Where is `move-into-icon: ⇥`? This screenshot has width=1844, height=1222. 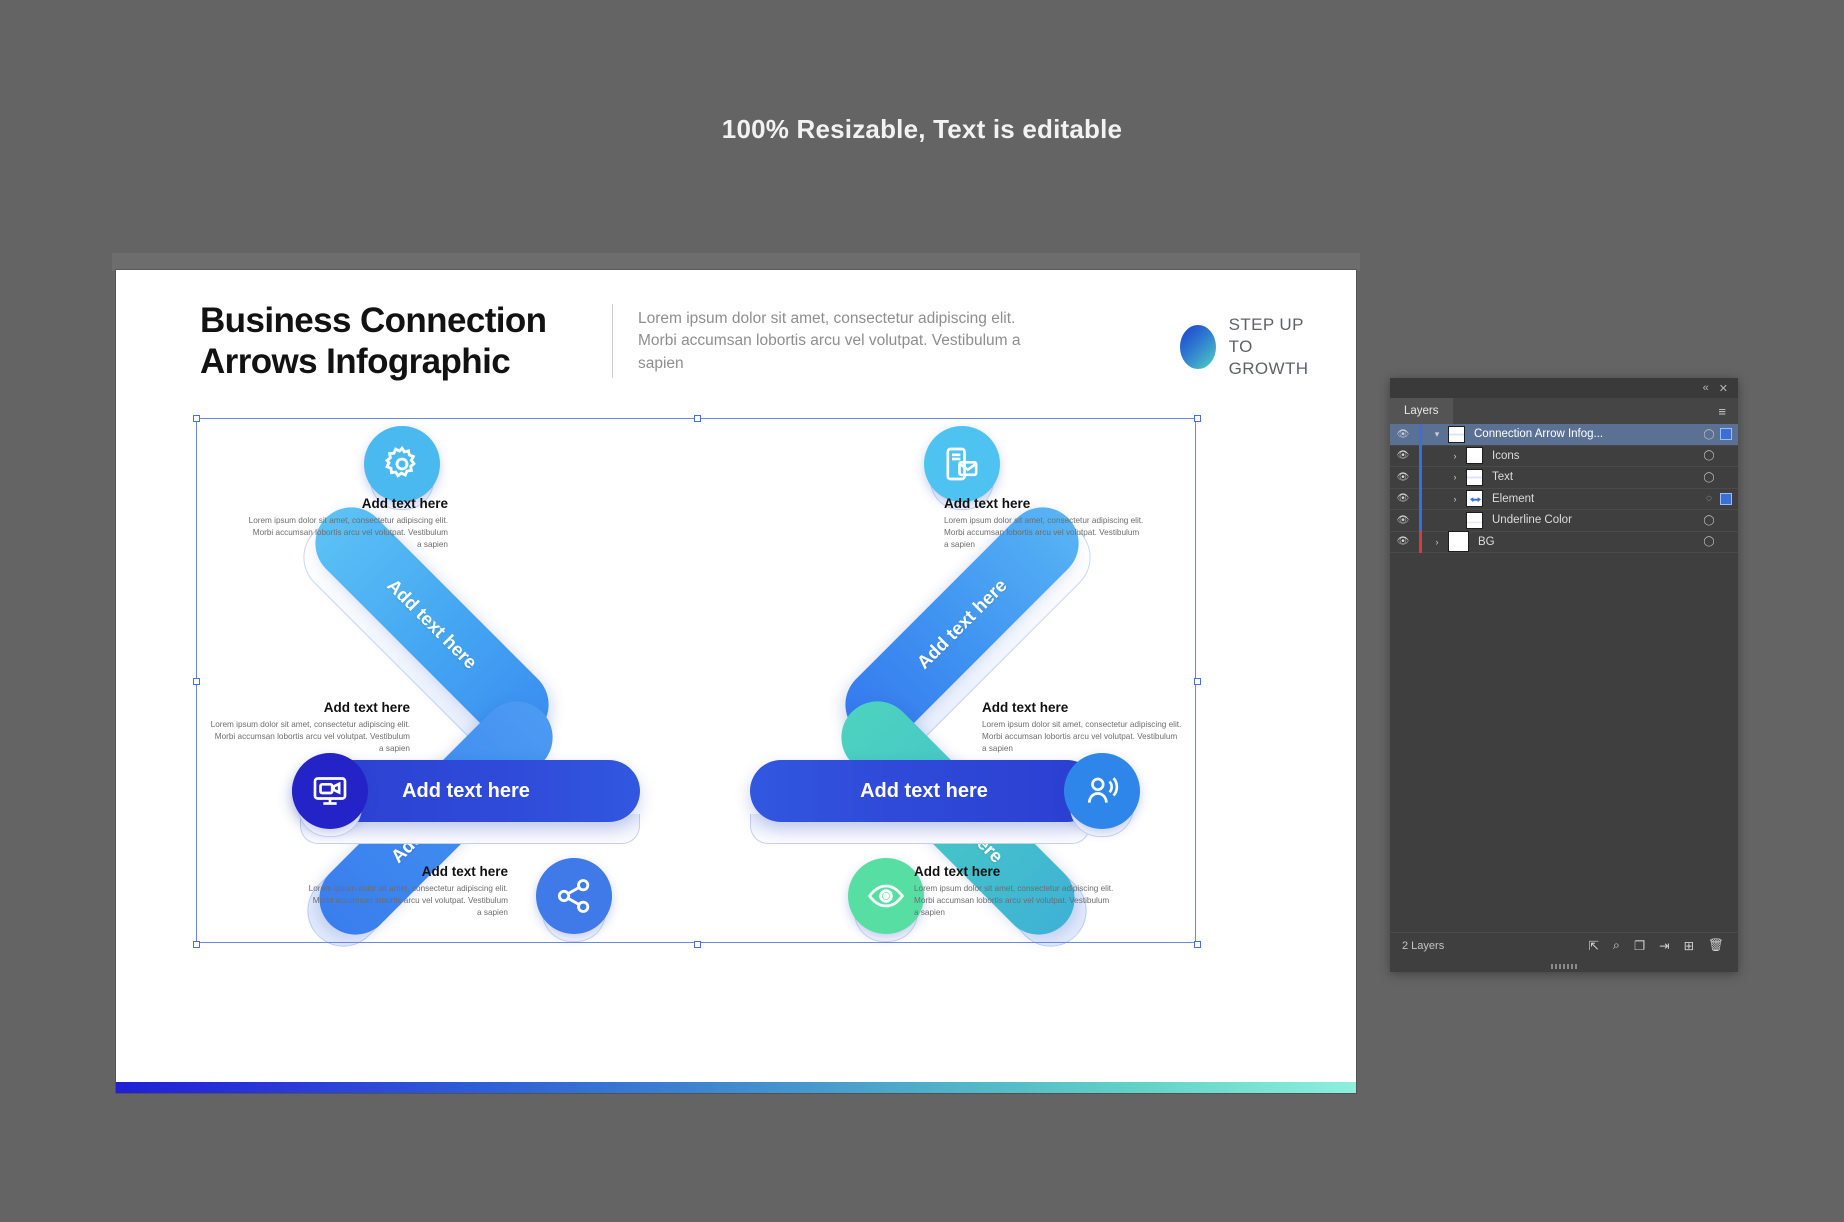 move-into-icon: ⇥ is located at coordinates (1664, 945).